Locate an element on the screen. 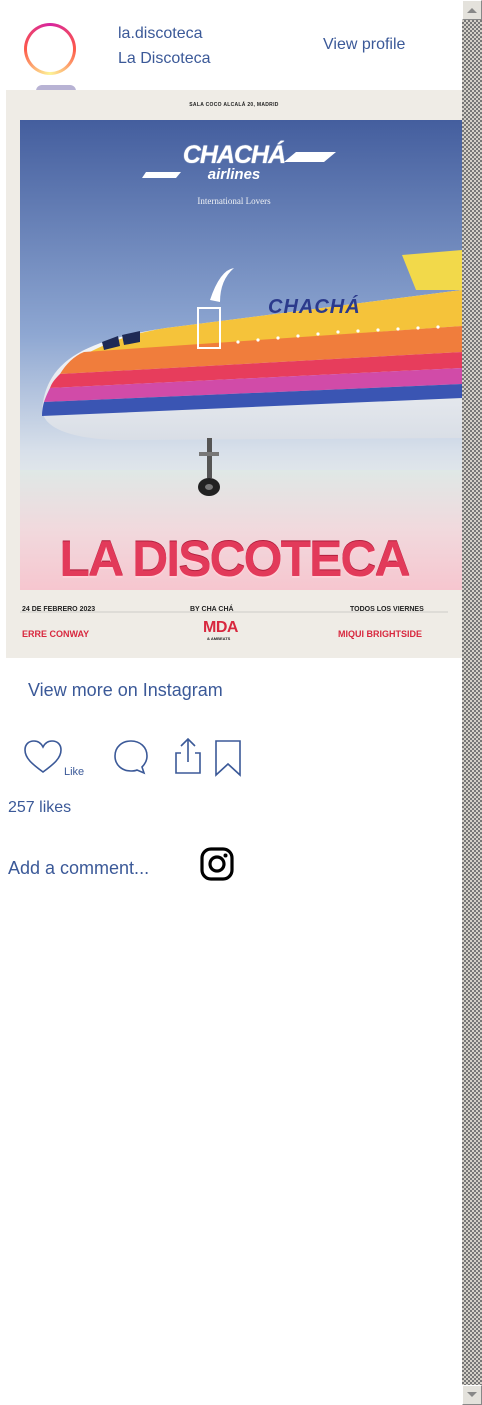 This screenshot has width=482, height=1405. likes-count: 257 likes is located at coordinates (39, 808).